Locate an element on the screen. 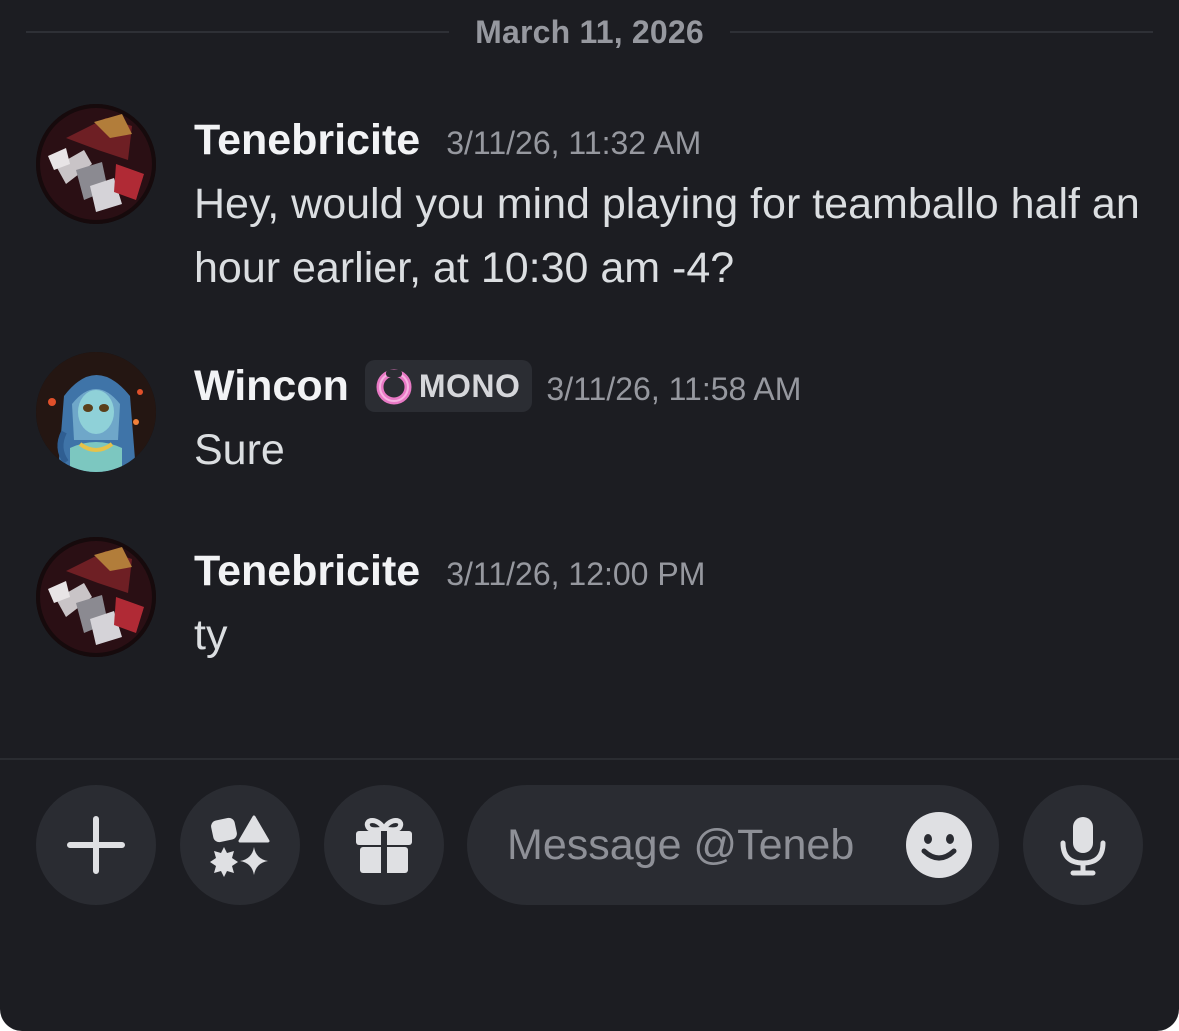 Image resolution: width=1179 pixels, height=1031 pixels. pink-ring-icon is located at coordinates (394, 387).